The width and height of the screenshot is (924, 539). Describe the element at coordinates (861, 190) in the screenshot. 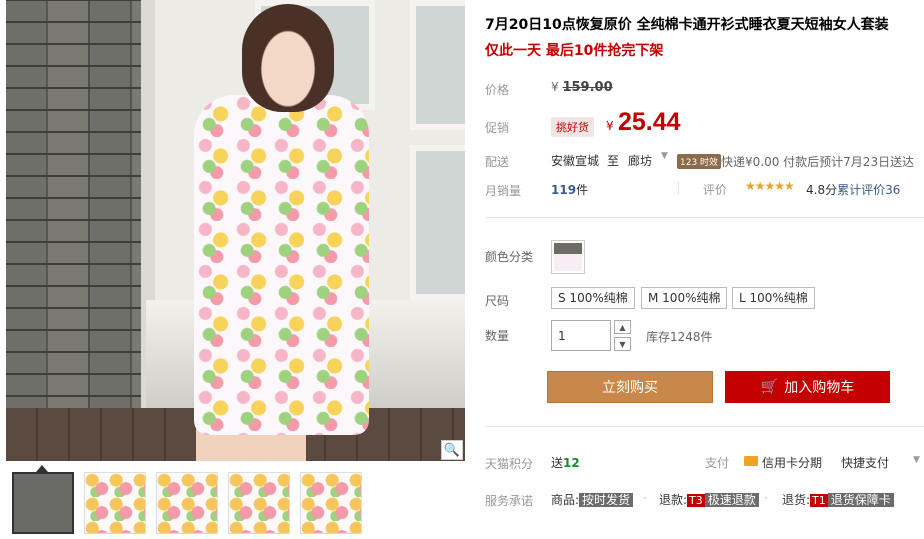

I see `review-count-text: 累计评价` at that location.